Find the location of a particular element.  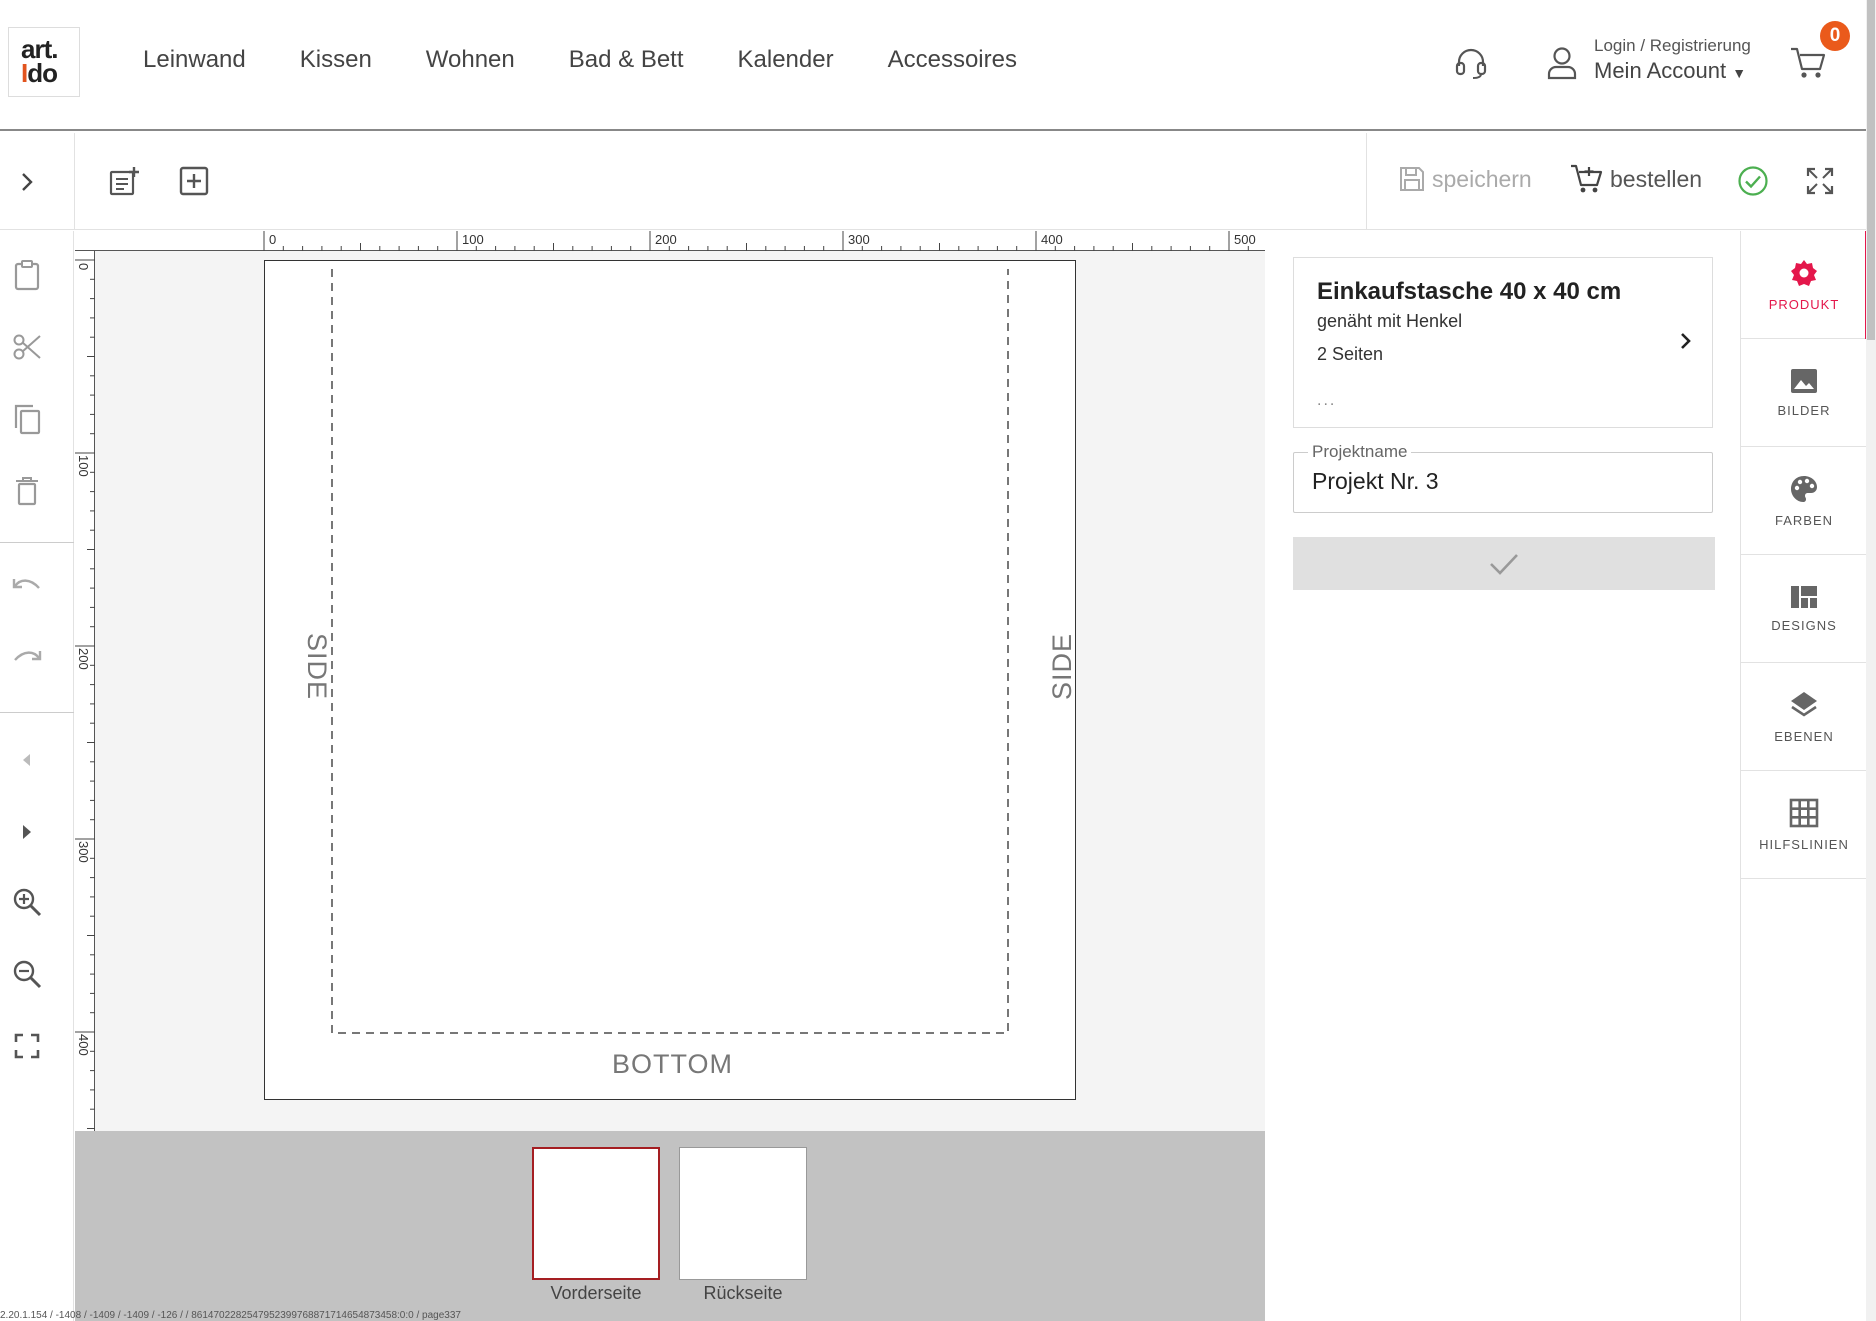

tab-hilfslinien: HILFSLINIEN is located at coordinates (1804, 825).